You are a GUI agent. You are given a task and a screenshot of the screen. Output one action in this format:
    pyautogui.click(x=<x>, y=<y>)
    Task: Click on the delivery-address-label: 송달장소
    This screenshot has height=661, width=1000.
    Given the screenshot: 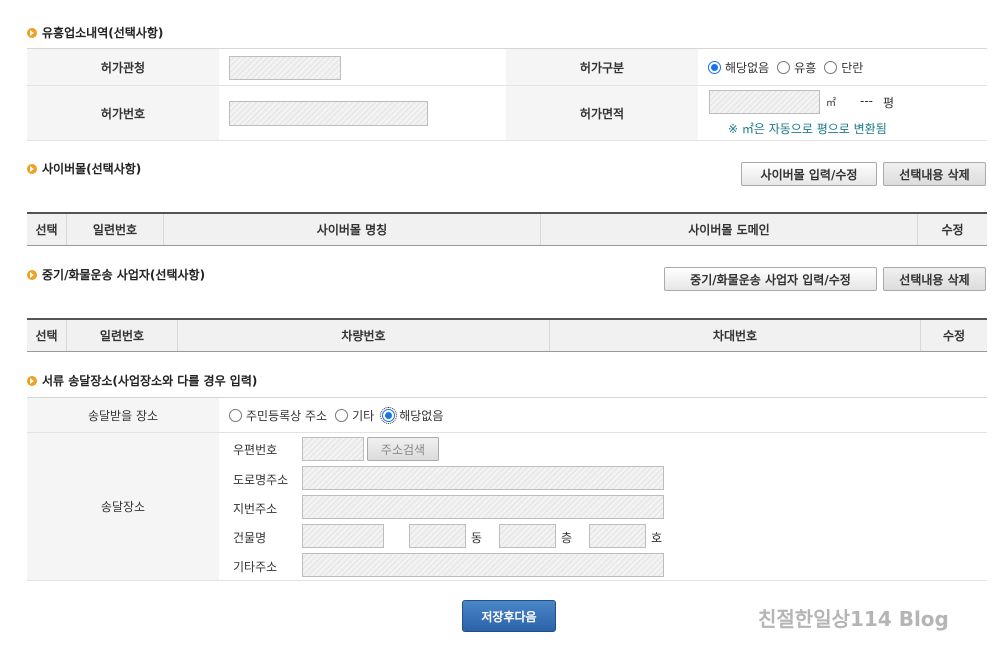 What is the action you would take?
    pyautogui.click(x=123, y=506)
    